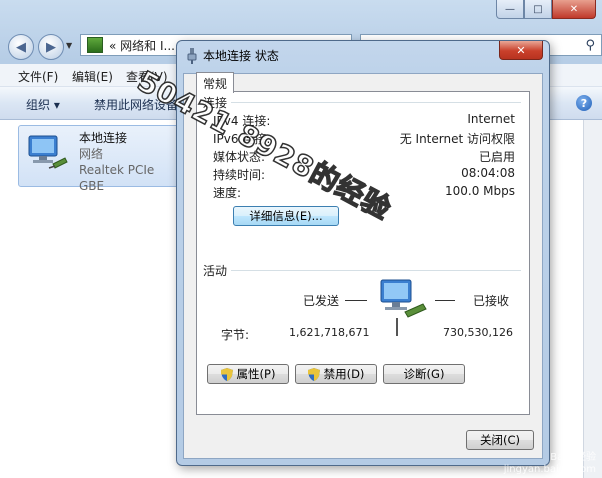 The width and height of the screenshot is (602, 478). I want to click on site-watermark-text: Bai百经验 jingyan.baidu.com, so click(549, 463).